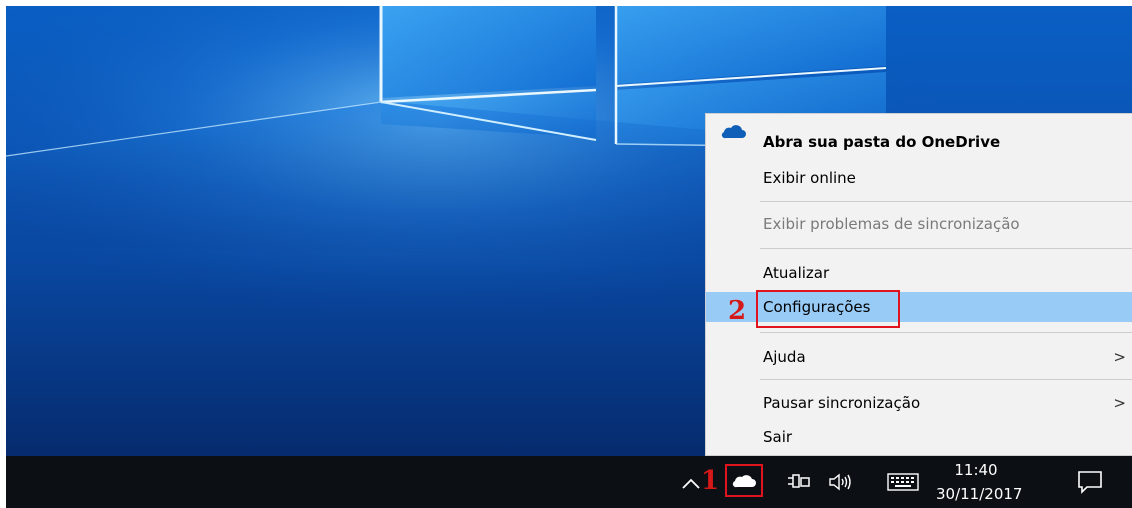  What do you see at coordinates (784, 357) in the screenshot?
I see `menu-item-label: Ajuda` at bounding box center [784, 357].